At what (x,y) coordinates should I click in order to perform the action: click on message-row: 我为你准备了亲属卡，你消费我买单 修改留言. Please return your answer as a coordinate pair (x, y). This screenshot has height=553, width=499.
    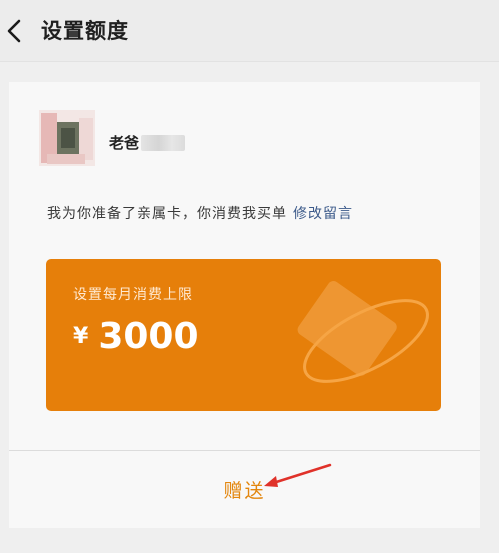
    Looking at the image, I should click on (200, 213).